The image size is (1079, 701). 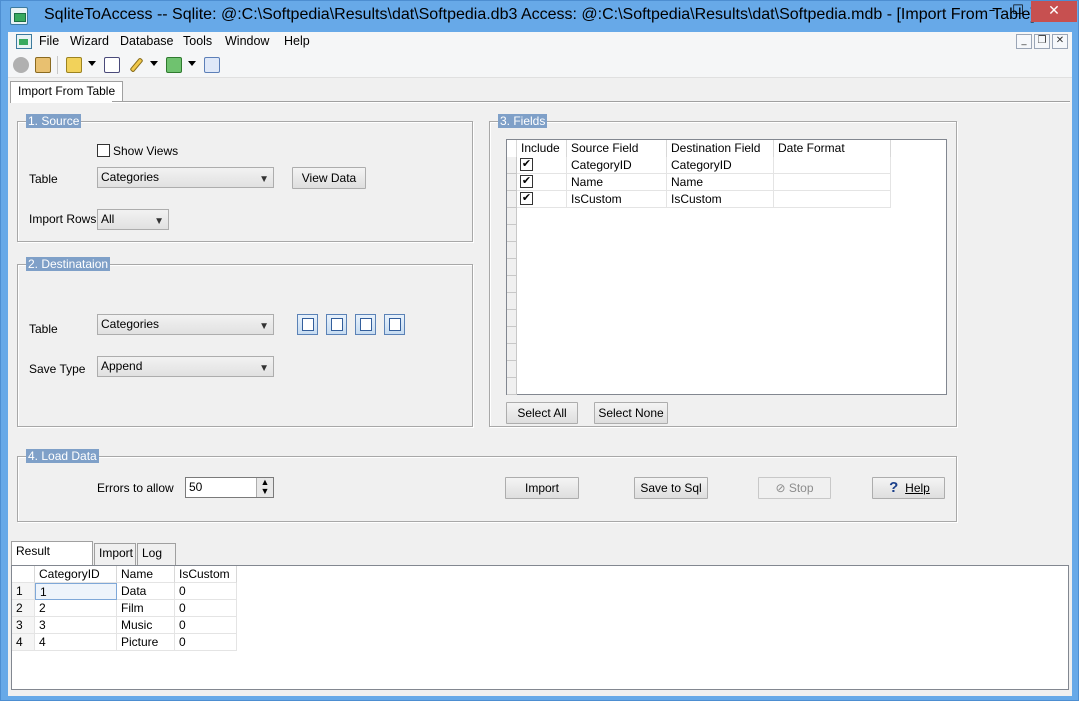 What do you see at coordinates (146, 574) in the screenshot?
I see `column-header-name: Name` at bounding box center [146, 574].